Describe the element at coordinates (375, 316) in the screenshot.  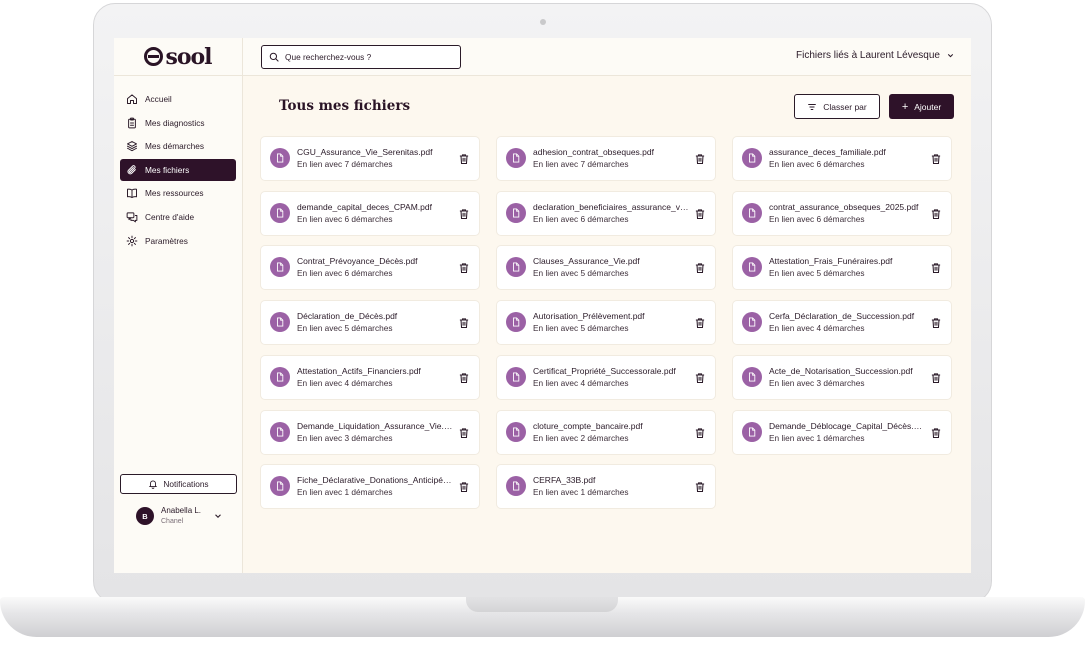
I see `file-name: Déclaration_de_Décès.pdf` at that location.